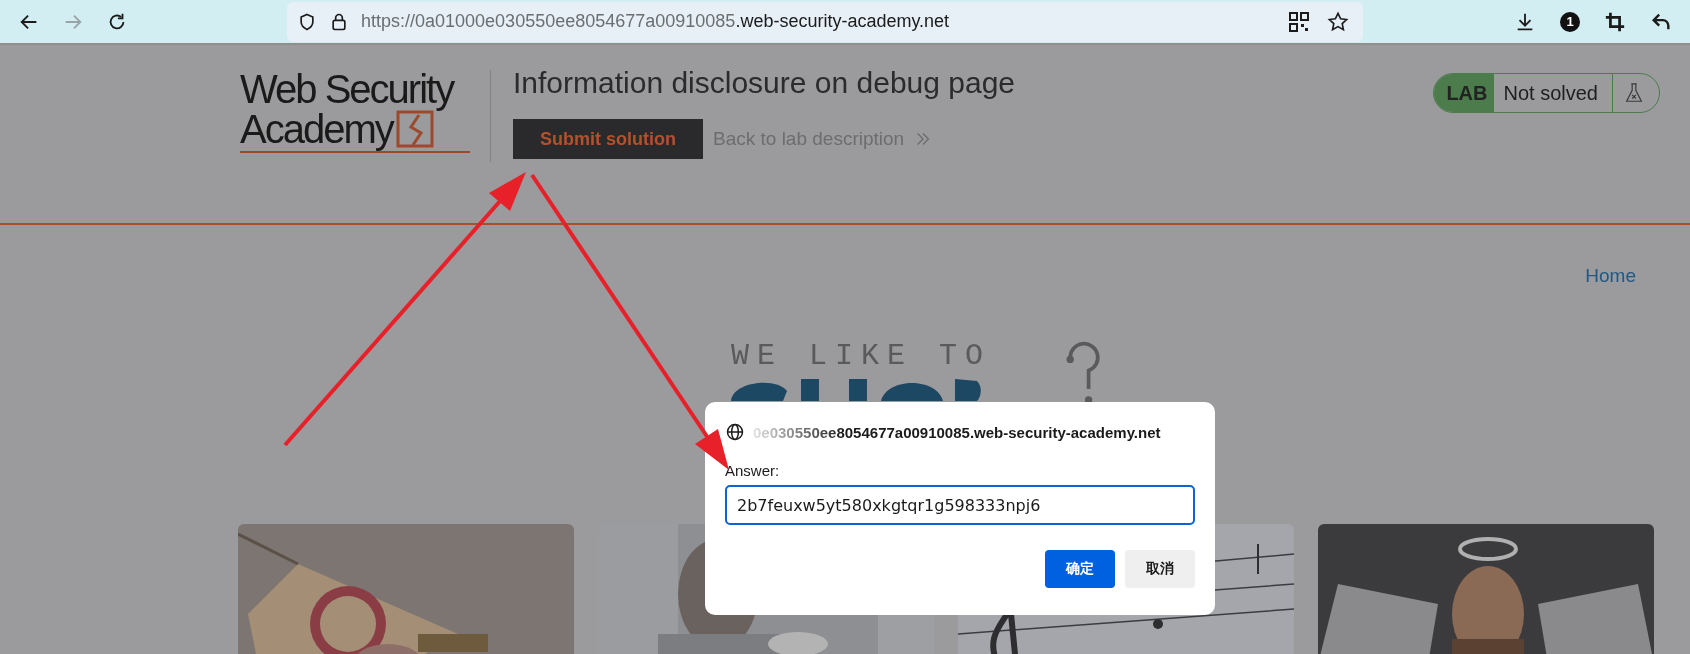 Image resolution: width=1690 pixels, height=654 pixels. What do you see at coordinates (1615, 21) in the screenshot?
I see `crop-icon` at bounding box center [1615, 21].